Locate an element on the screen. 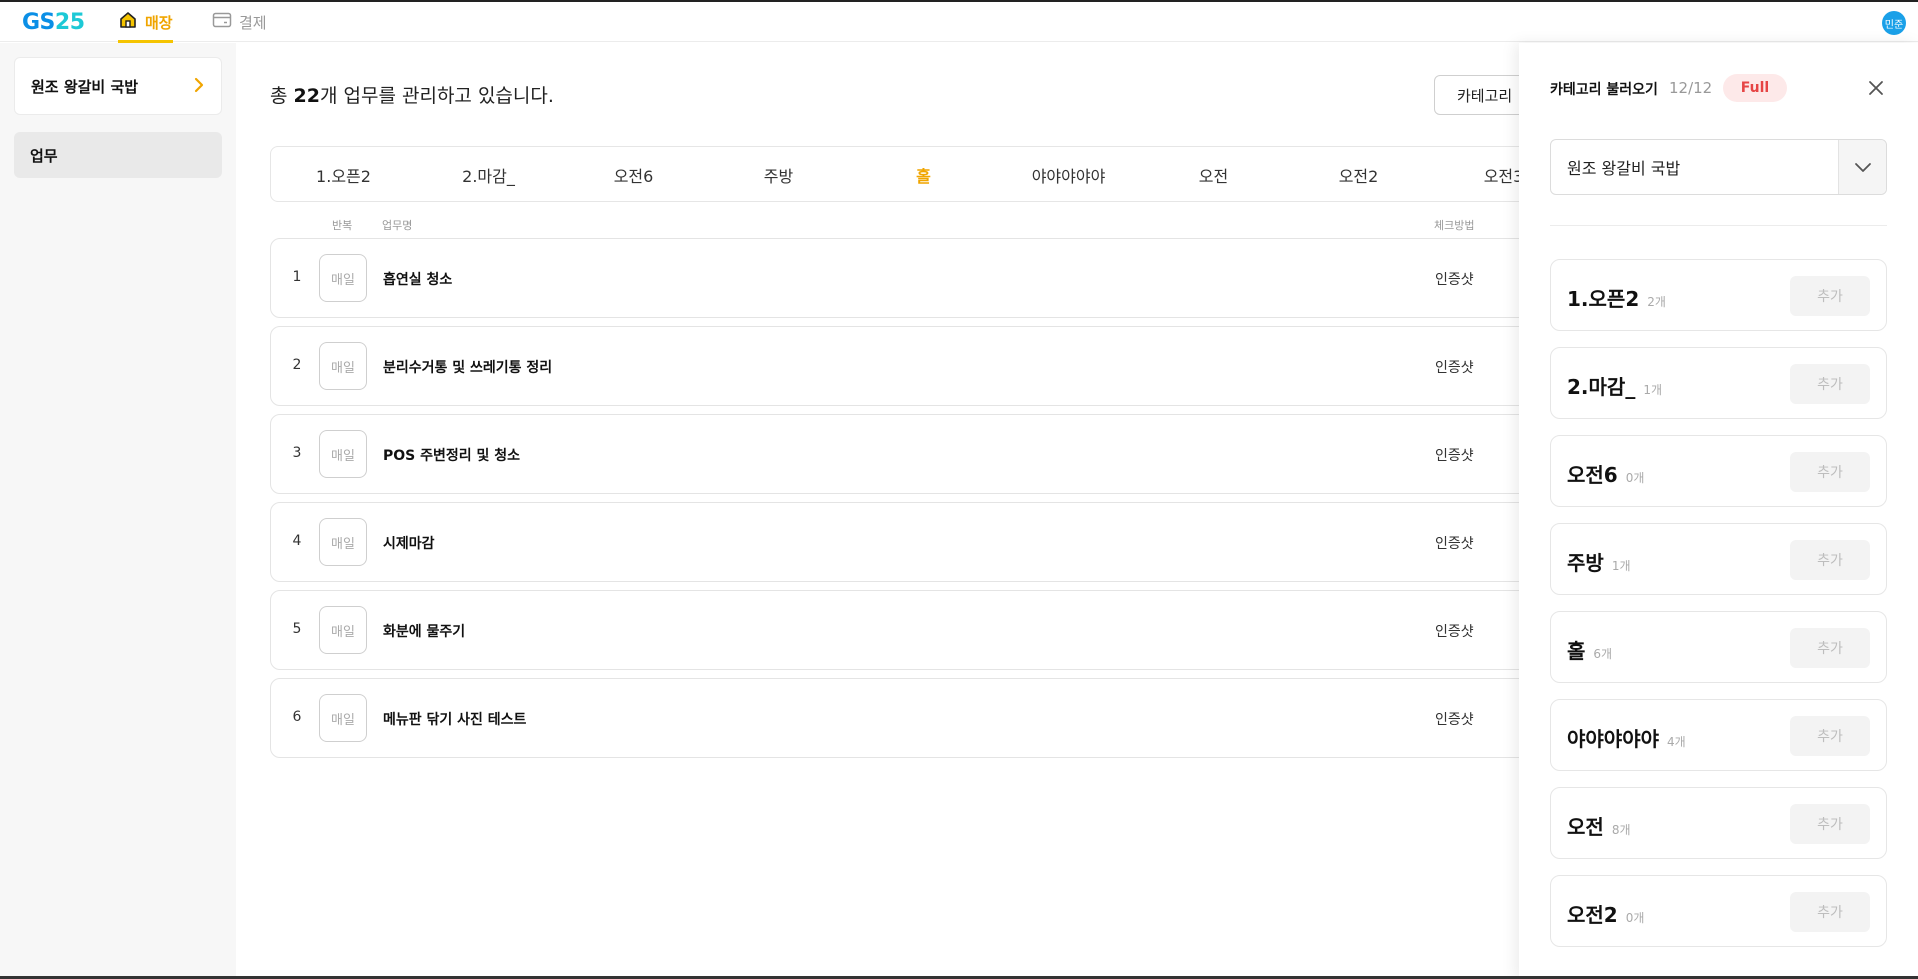 The width and height of the screenshot is (1918, 979). tab-category: 야야야야야 is located at coordinates (1068, 174).